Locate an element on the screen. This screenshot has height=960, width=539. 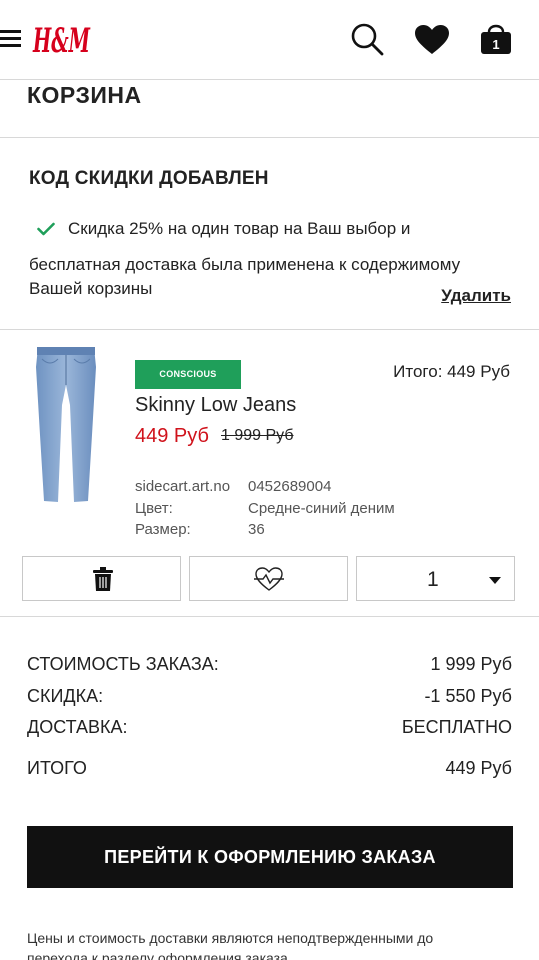
logo-text: H&M is located at coordinates (61, 41).